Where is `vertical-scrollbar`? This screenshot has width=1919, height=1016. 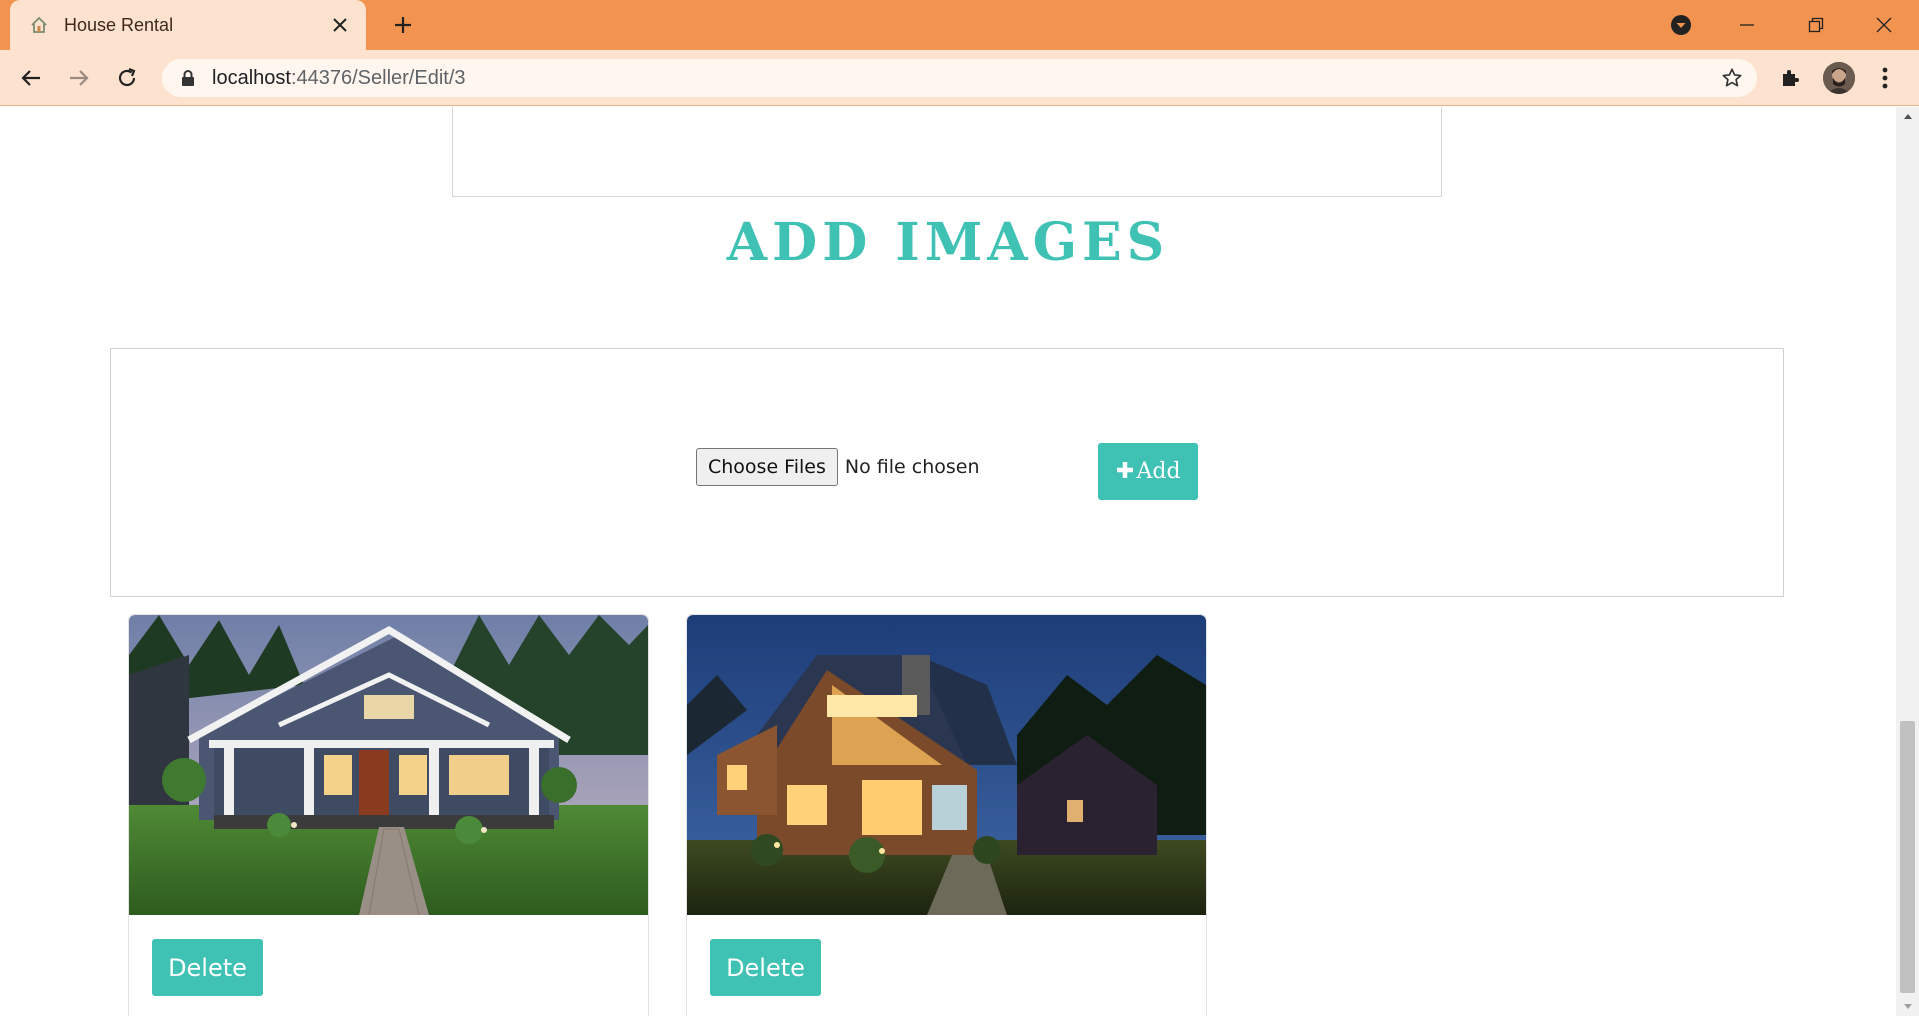 vertical-scrollbar is located at coordinates (1907, 561).